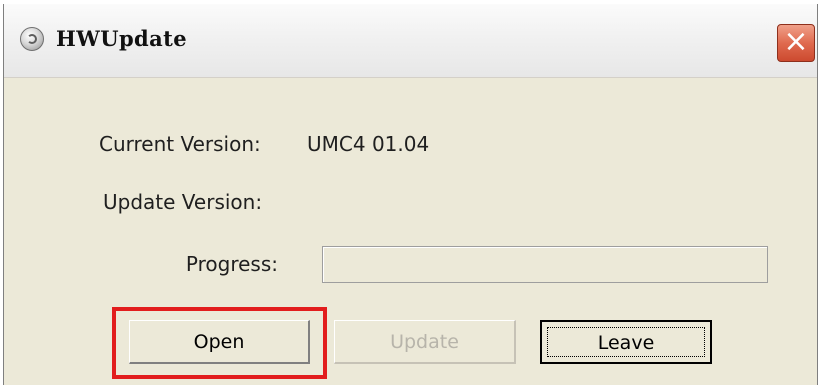  I want to click on update-version-label: Update Version:, so click(183, 202).